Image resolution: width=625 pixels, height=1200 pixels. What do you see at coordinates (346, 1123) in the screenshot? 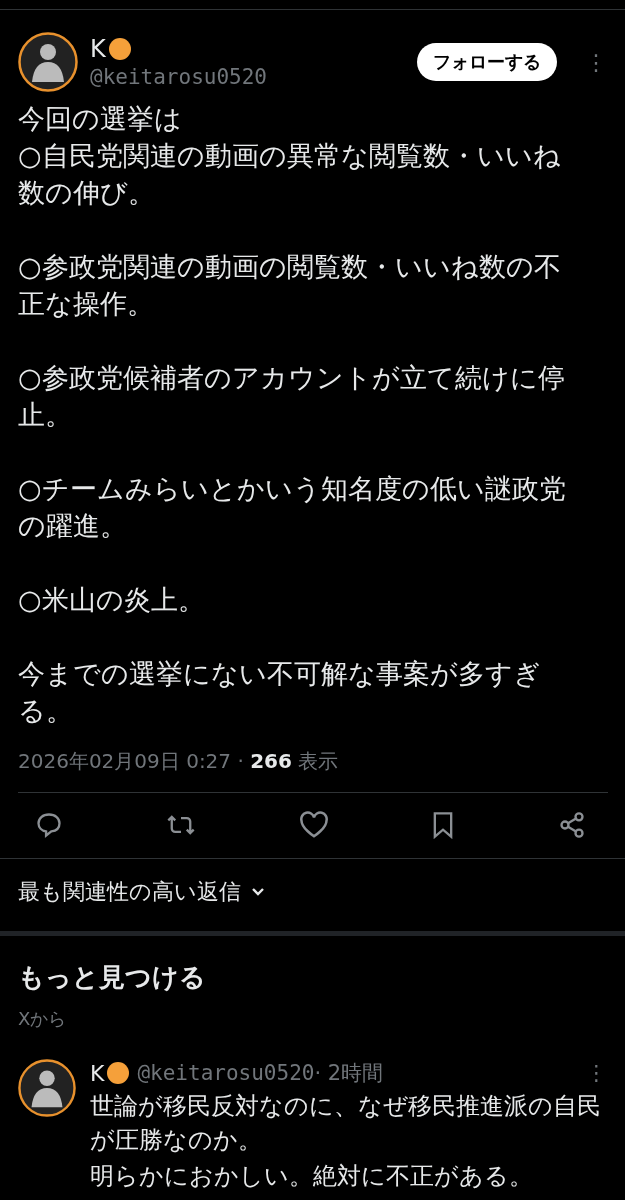
I see `post-text: 世論が移民反対なのに、なぜ移民推進派の自民が圧勝なのか。` at bounding box center [346, 1123].